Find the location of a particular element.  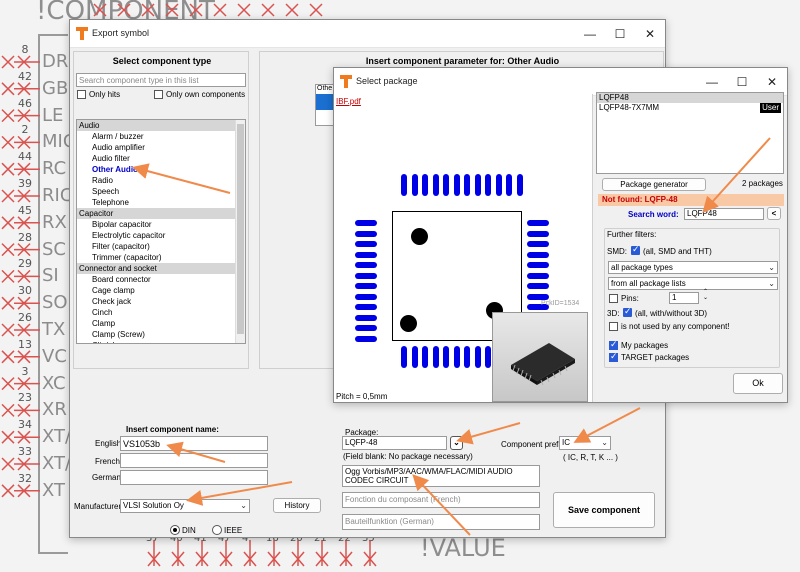

ibf-pdf-link: IBF.pdf is located at coordinates (348, 101).